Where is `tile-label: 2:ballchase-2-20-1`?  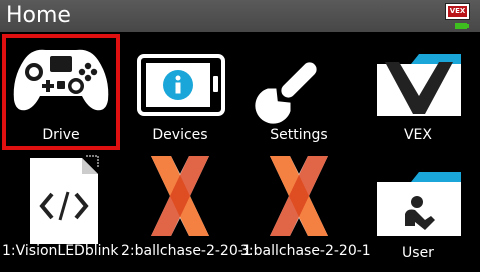
tile-label: 2:ballchase-2-20-1 is located at coordinates (186, 251).